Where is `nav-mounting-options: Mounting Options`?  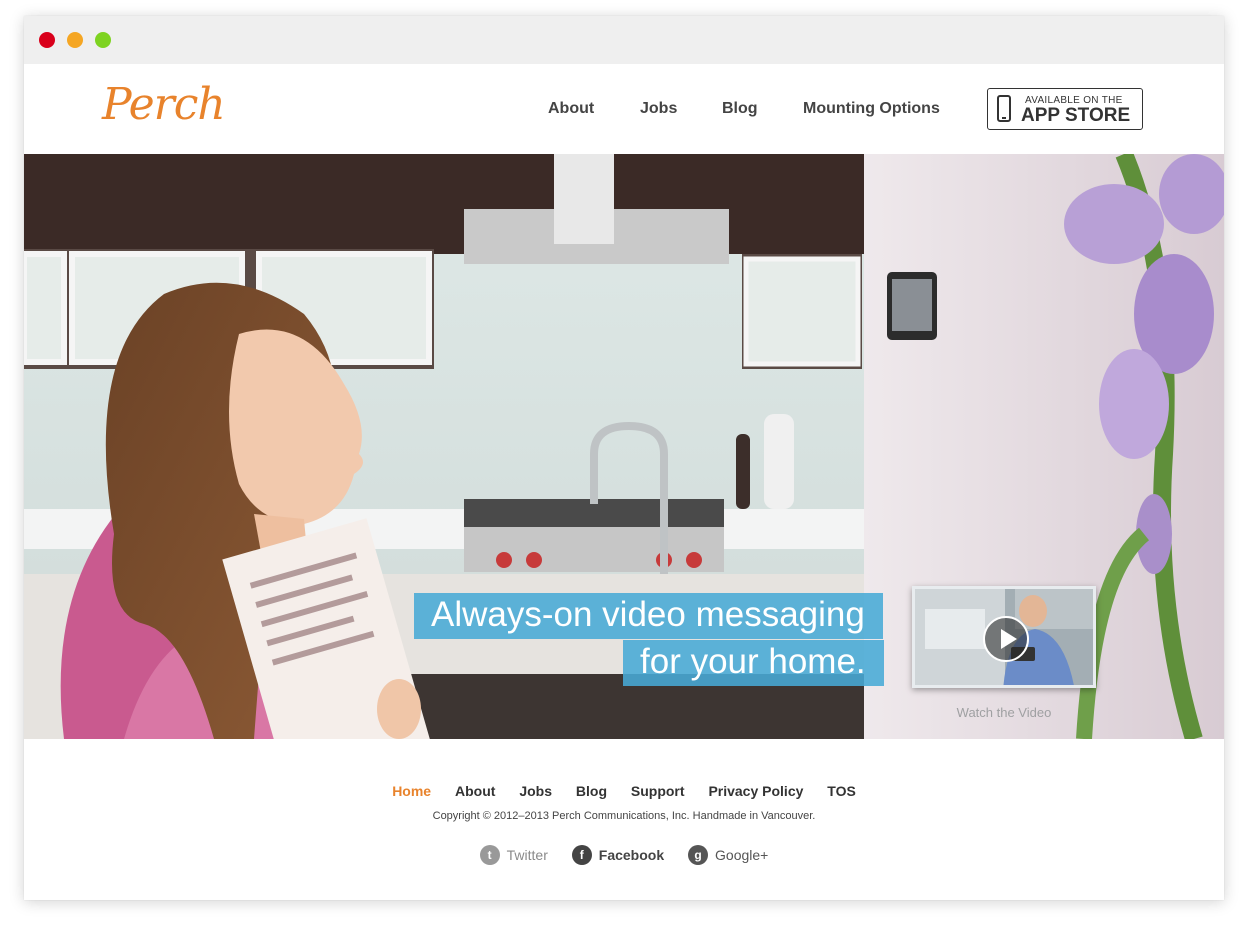
nav-mounting-options: Mounting Options is located at coordinates (871, 109).